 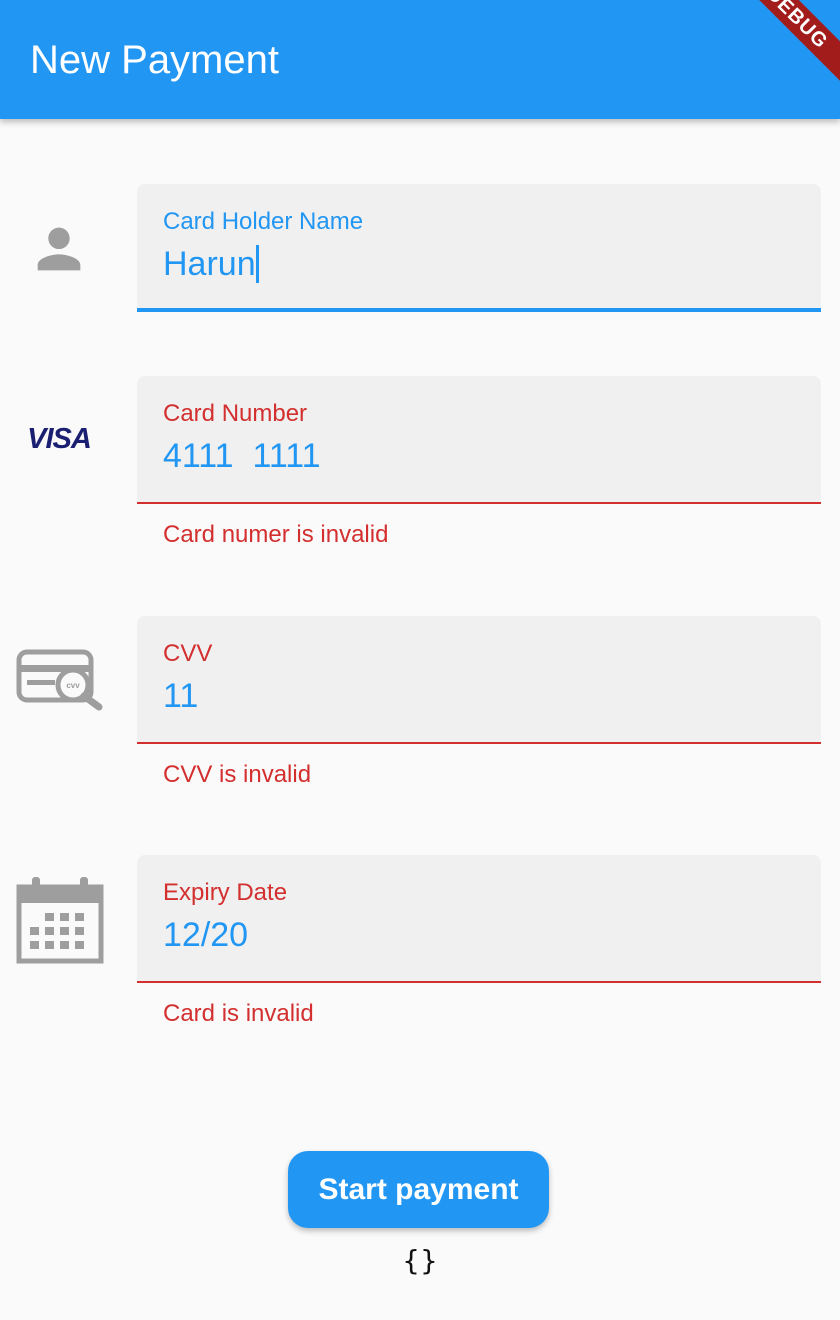 I want to click on card-holder-name-label: Card Holder Name, so click(x=263, y=221).